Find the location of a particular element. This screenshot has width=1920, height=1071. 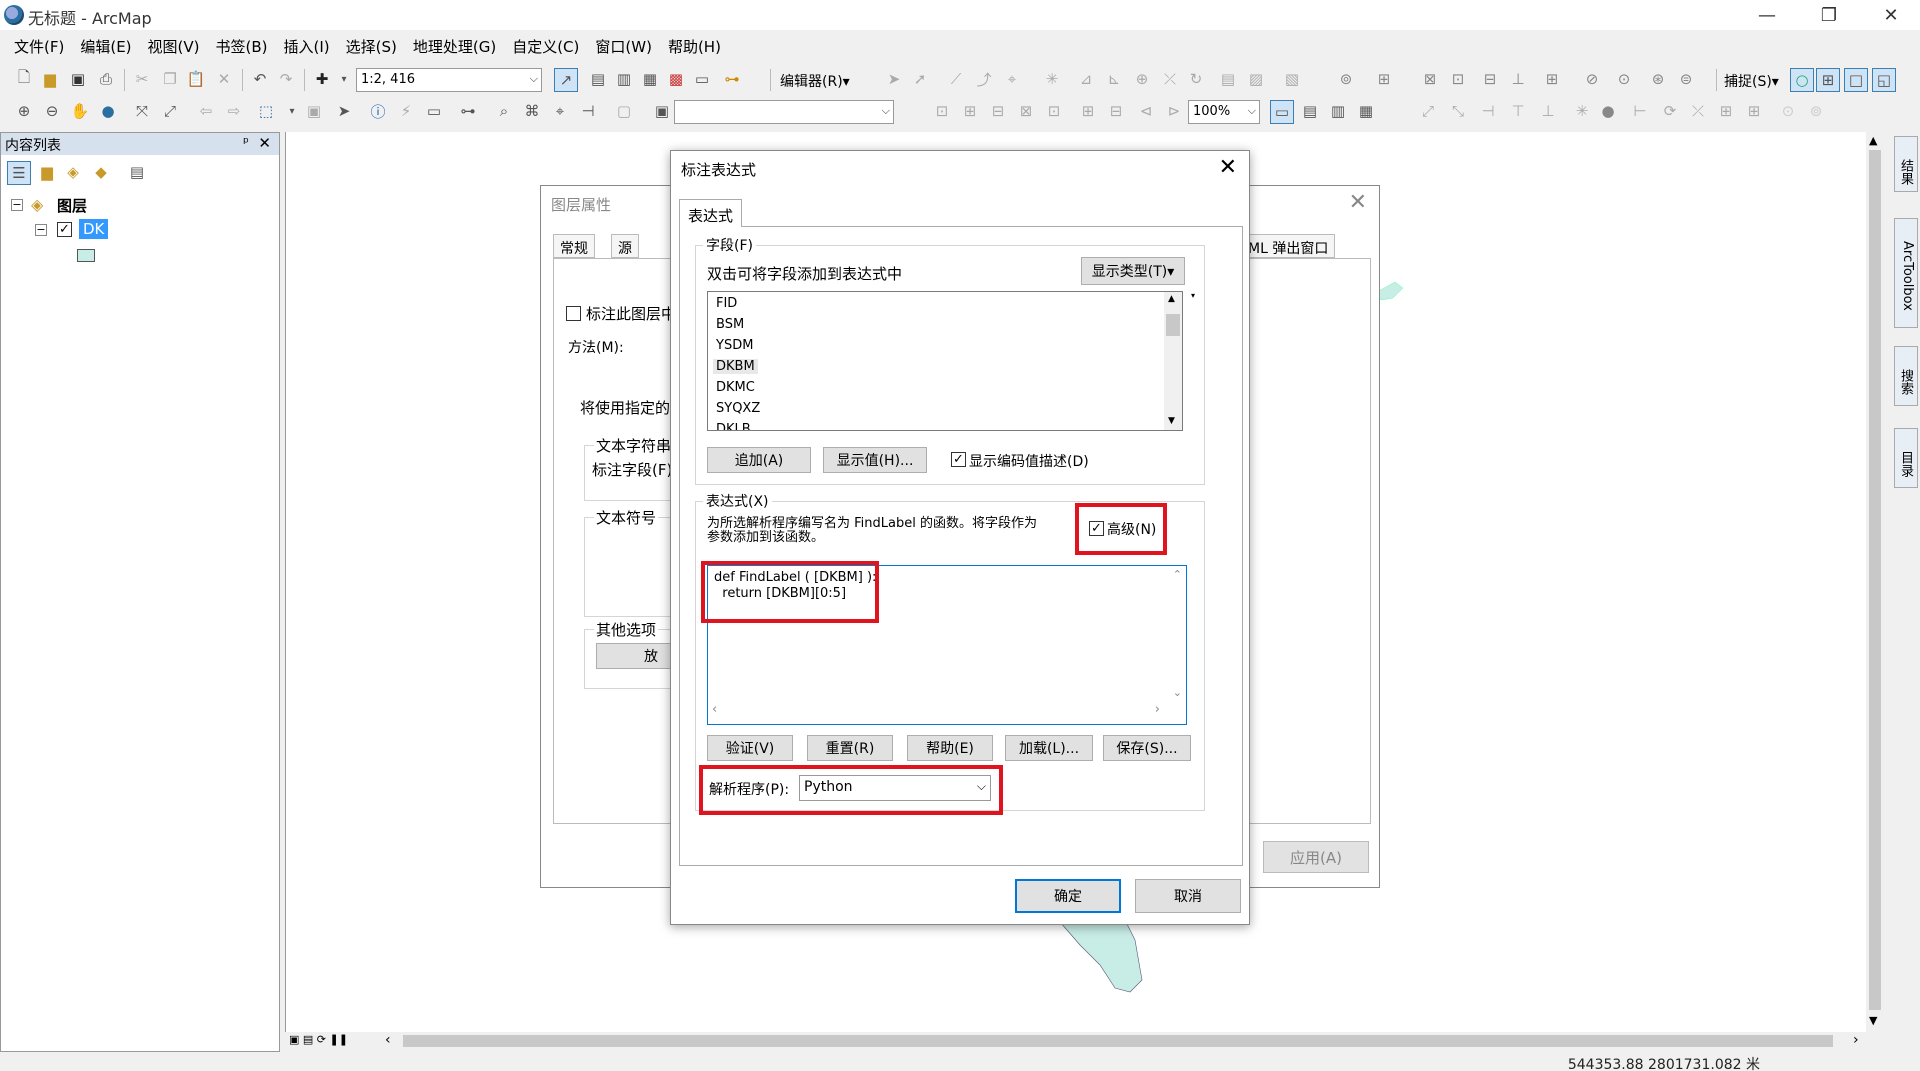

group-icon: ⊞ is located at coordinates (1754, 111).